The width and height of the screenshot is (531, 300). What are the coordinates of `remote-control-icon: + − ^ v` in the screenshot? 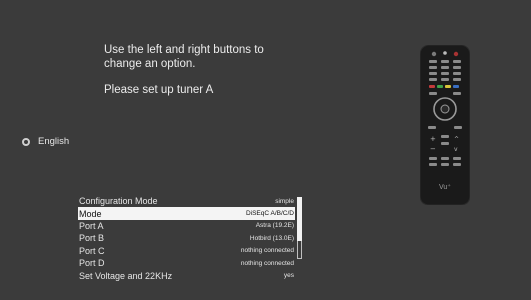 It's located at (445, 125).